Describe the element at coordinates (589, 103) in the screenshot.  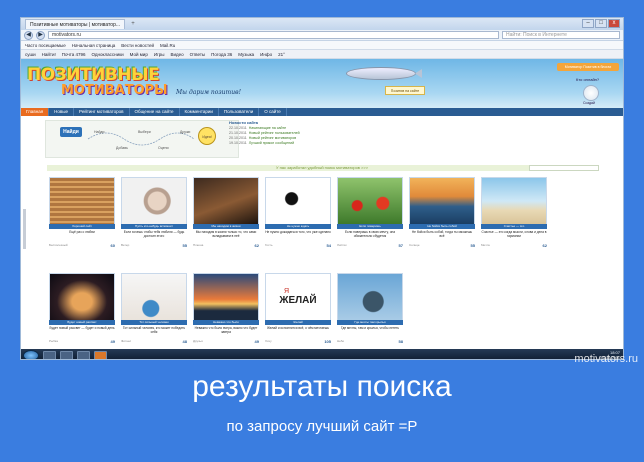
I see `create-label: Создай` at that location.